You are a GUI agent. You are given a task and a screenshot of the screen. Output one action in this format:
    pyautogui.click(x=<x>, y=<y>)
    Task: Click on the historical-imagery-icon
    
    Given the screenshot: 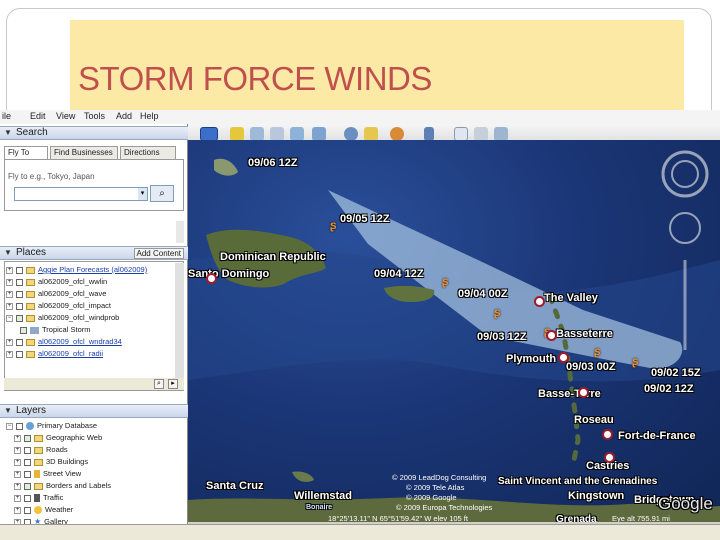 What is the action you would take?
    pyautogui.click(x=351, y=134)
    